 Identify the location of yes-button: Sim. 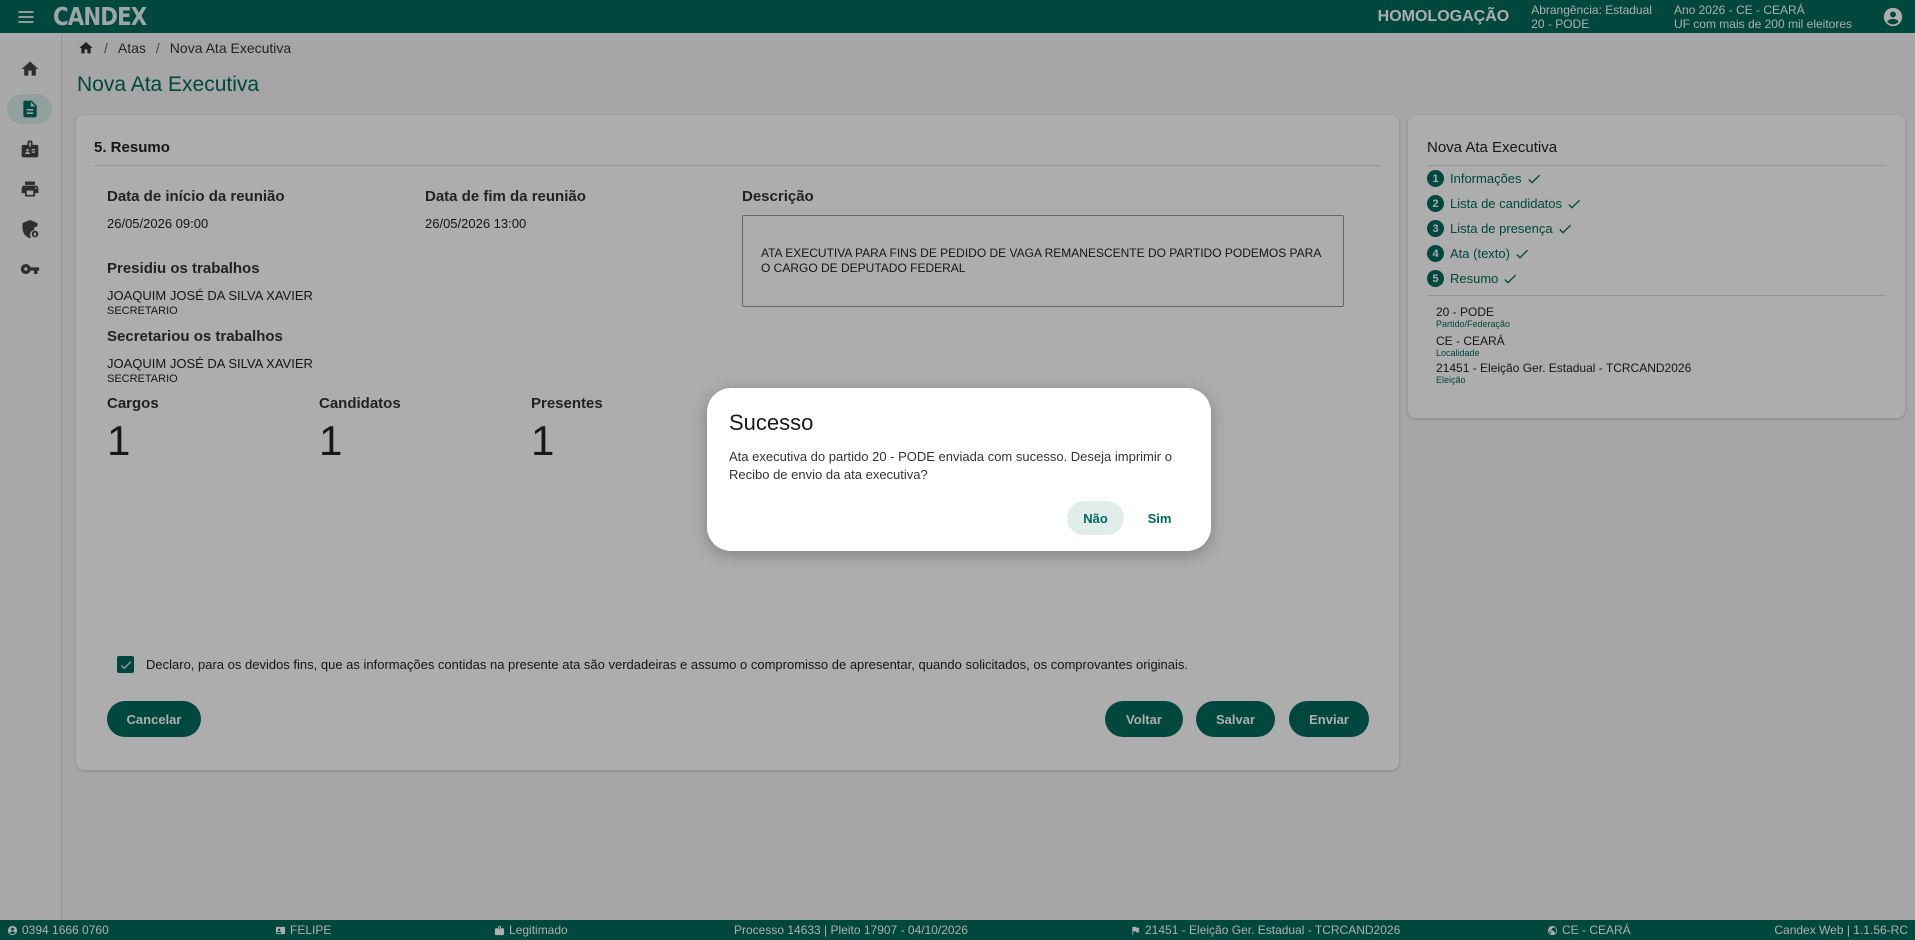
(1159, 518).